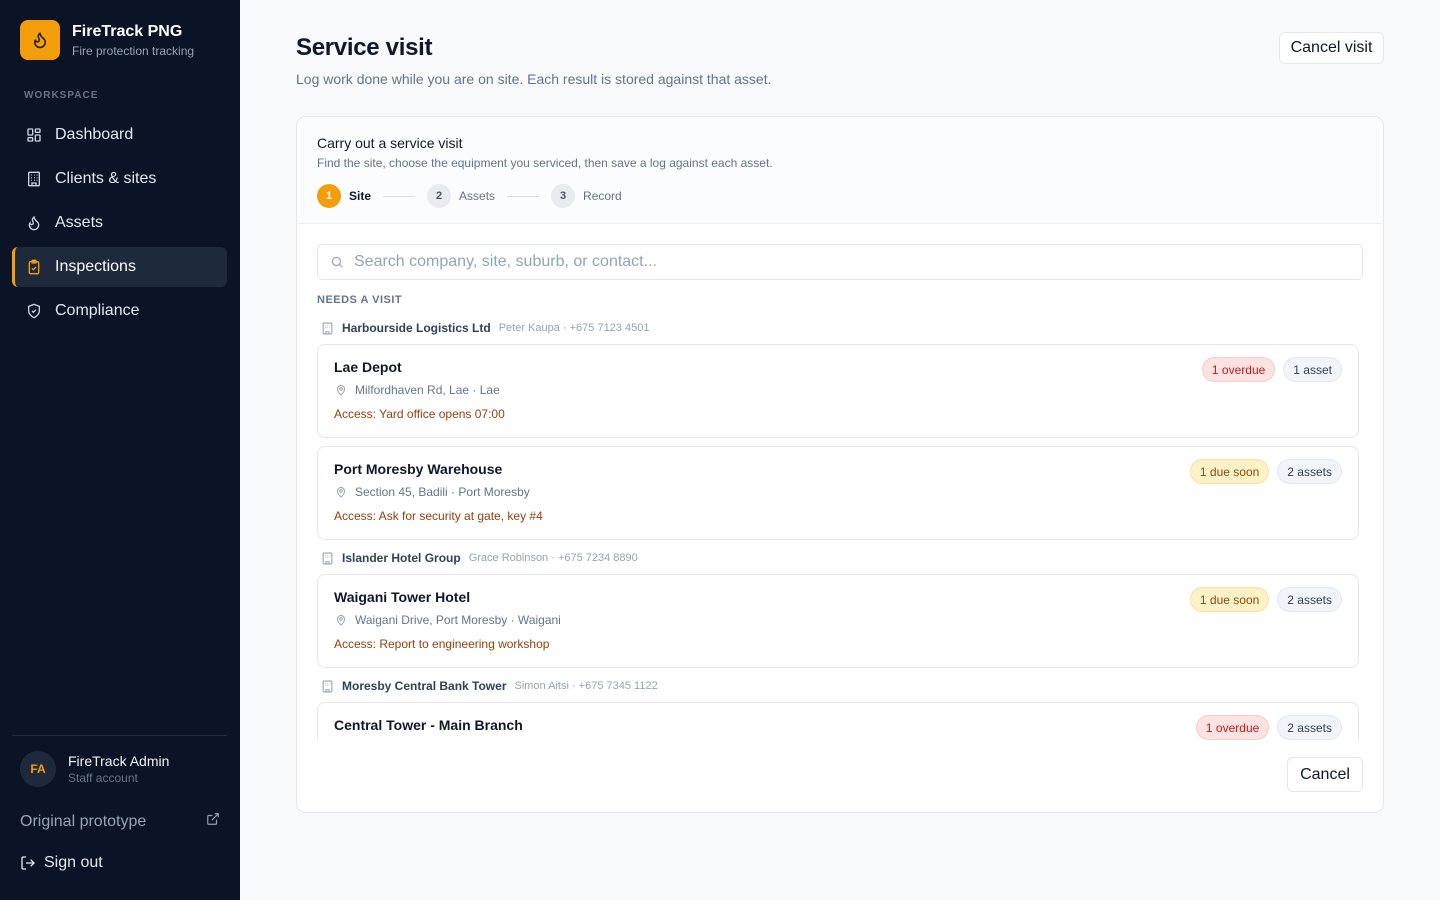  Describe the element at coordinates (834, 262) in the screenshot. I see `search-input` at that location.